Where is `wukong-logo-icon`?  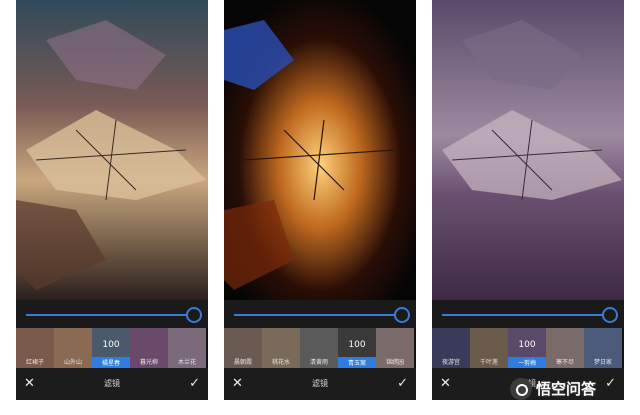
wukong-logo-icon is located at coordinates (521, 389).